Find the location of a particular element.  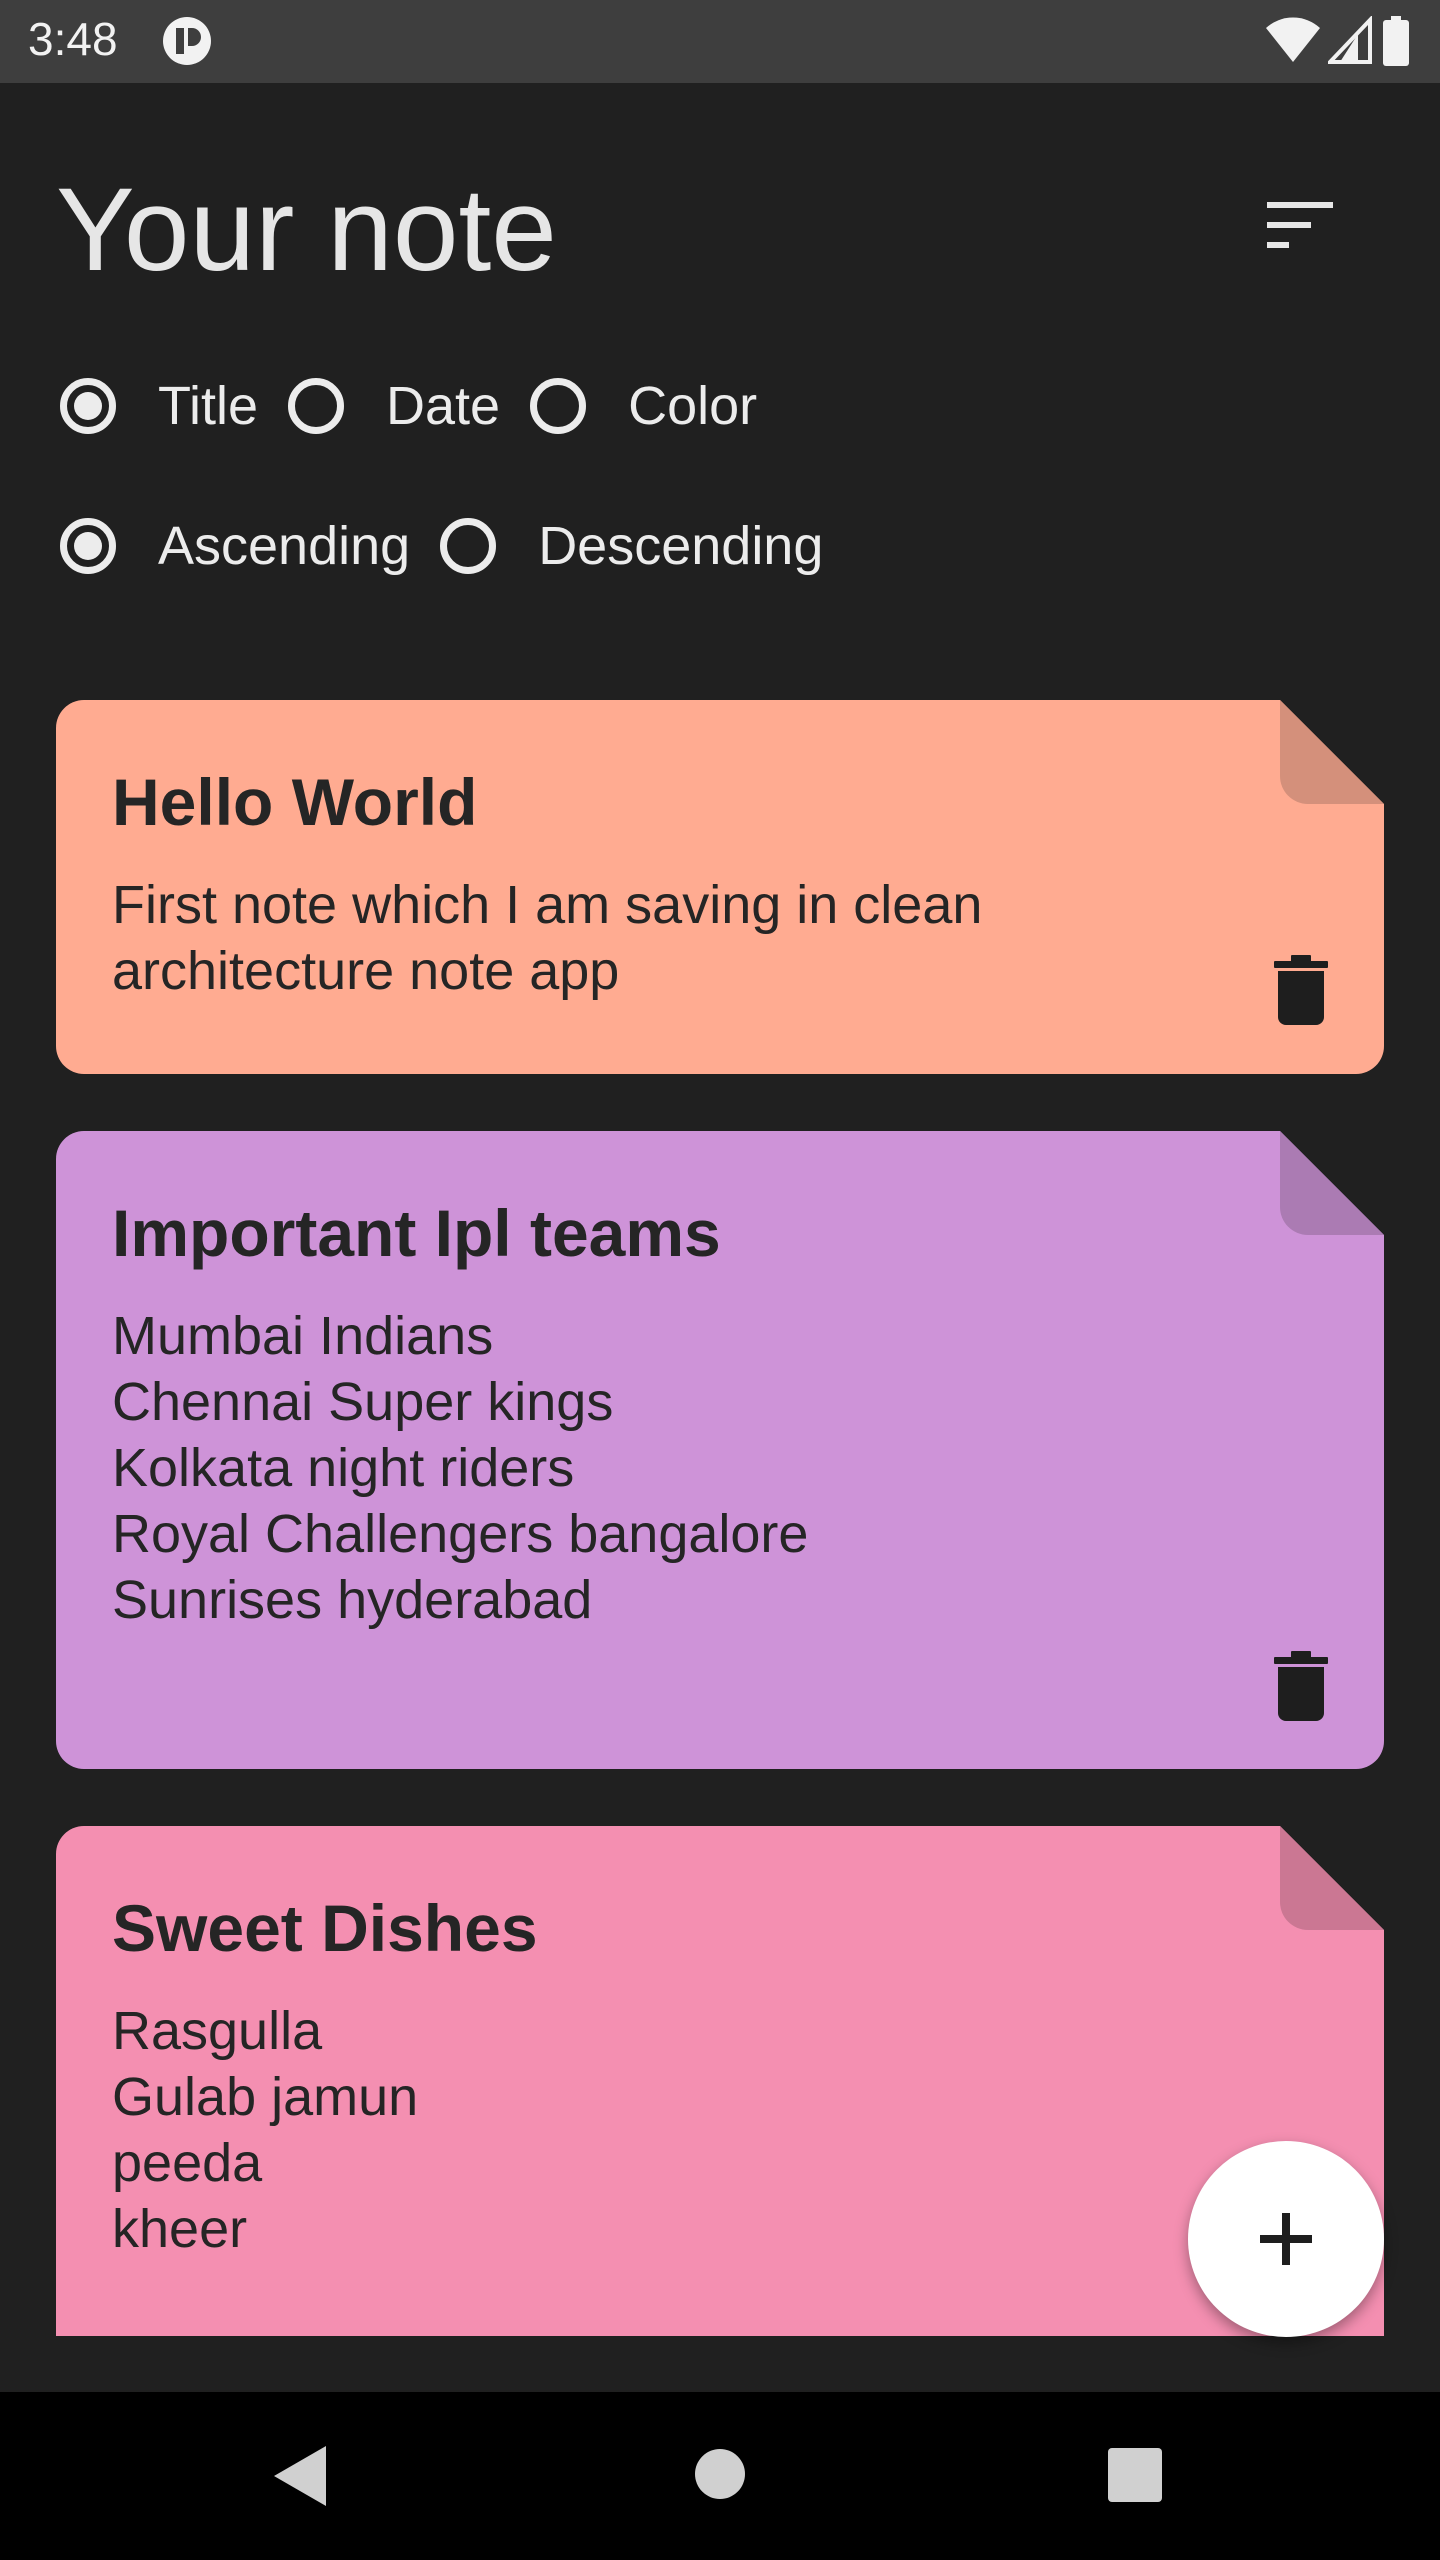

wifi-icon is located at coordinates (1293, 39).